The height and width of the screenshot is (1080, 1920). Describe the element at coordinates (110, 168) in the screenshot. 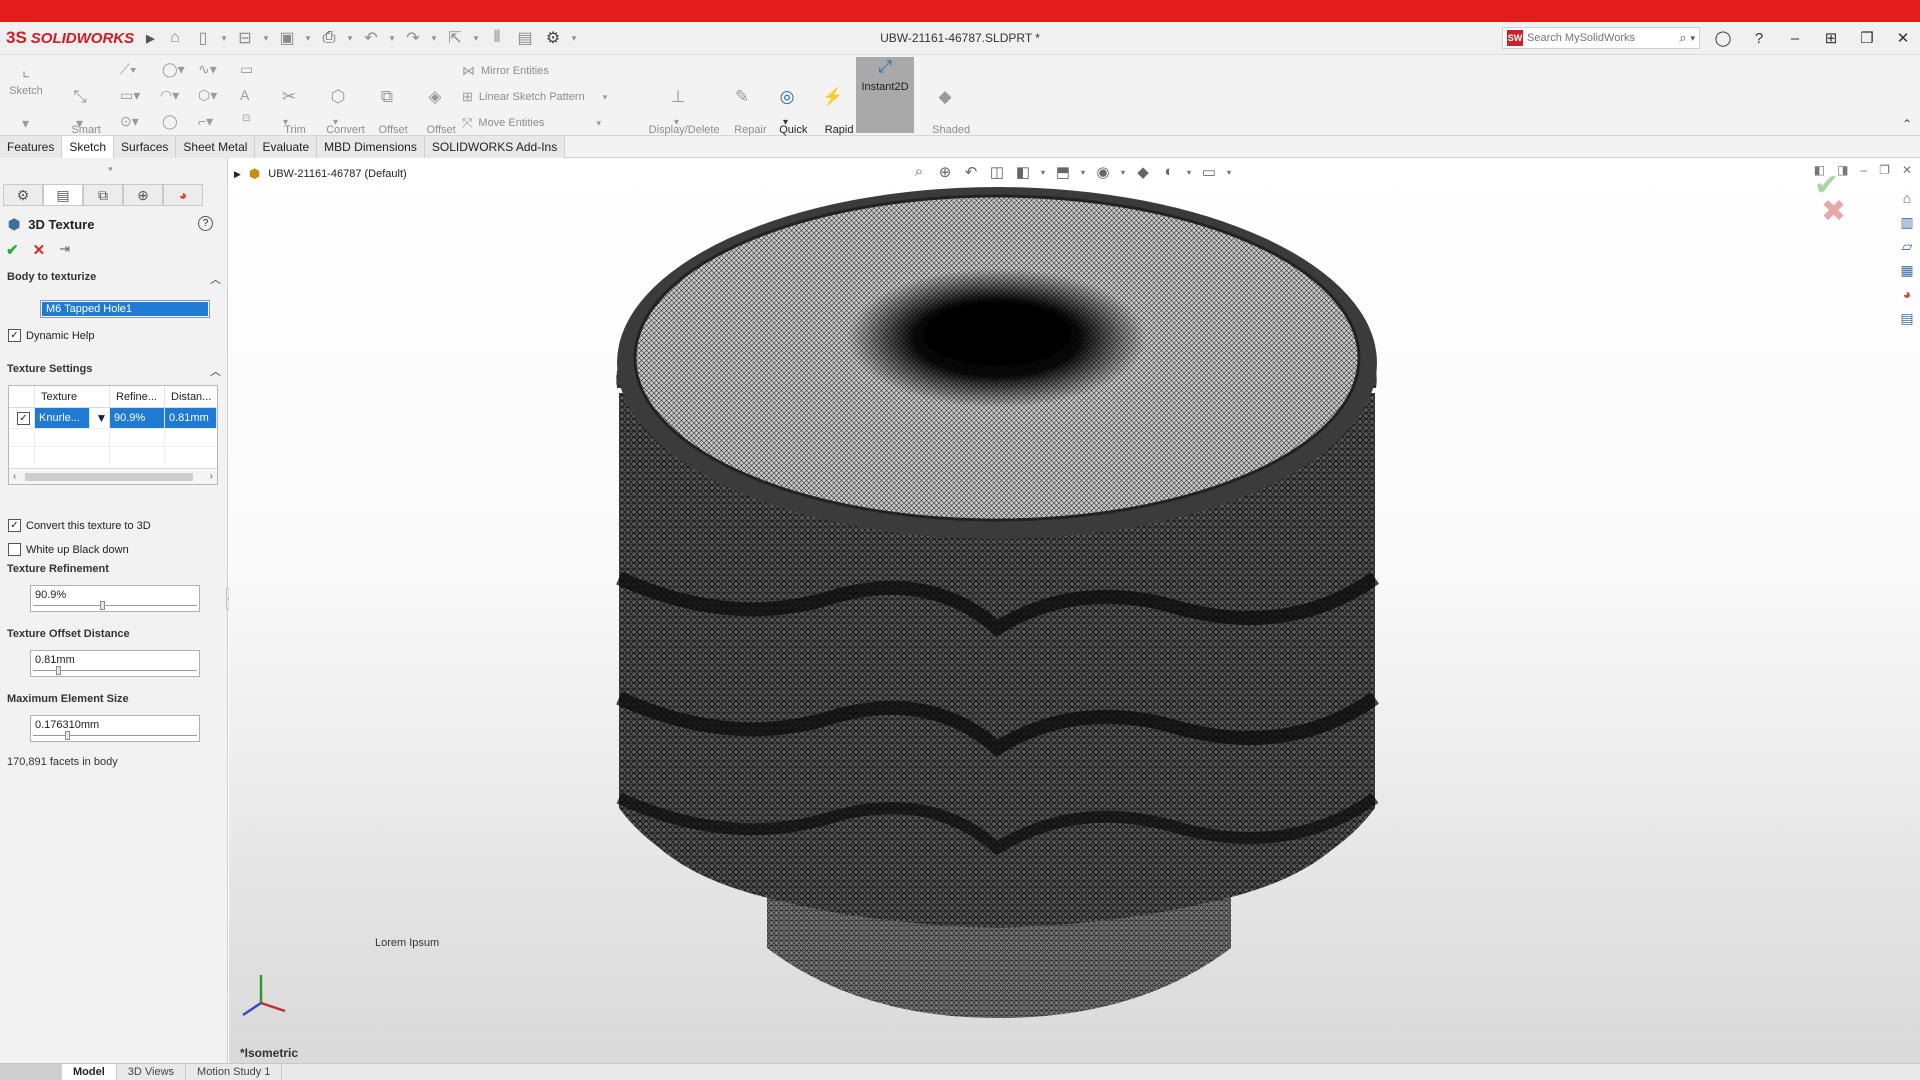

I see `panel-drag-handle: ●` at that location.